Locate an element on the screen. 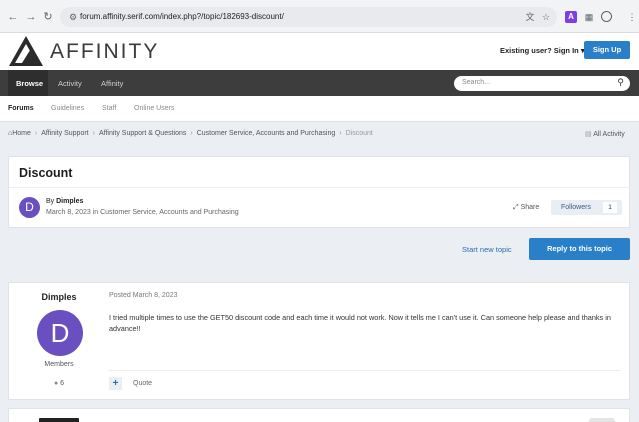 This screenshot has width=639, height=422. forward-icon: → is located at coordinates (31, 17).